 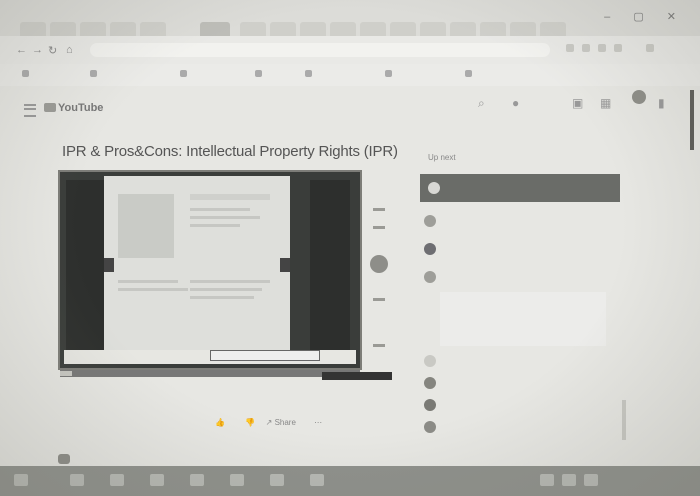 I want to click on home-icon: ⌂, so click(x=69, y=50).